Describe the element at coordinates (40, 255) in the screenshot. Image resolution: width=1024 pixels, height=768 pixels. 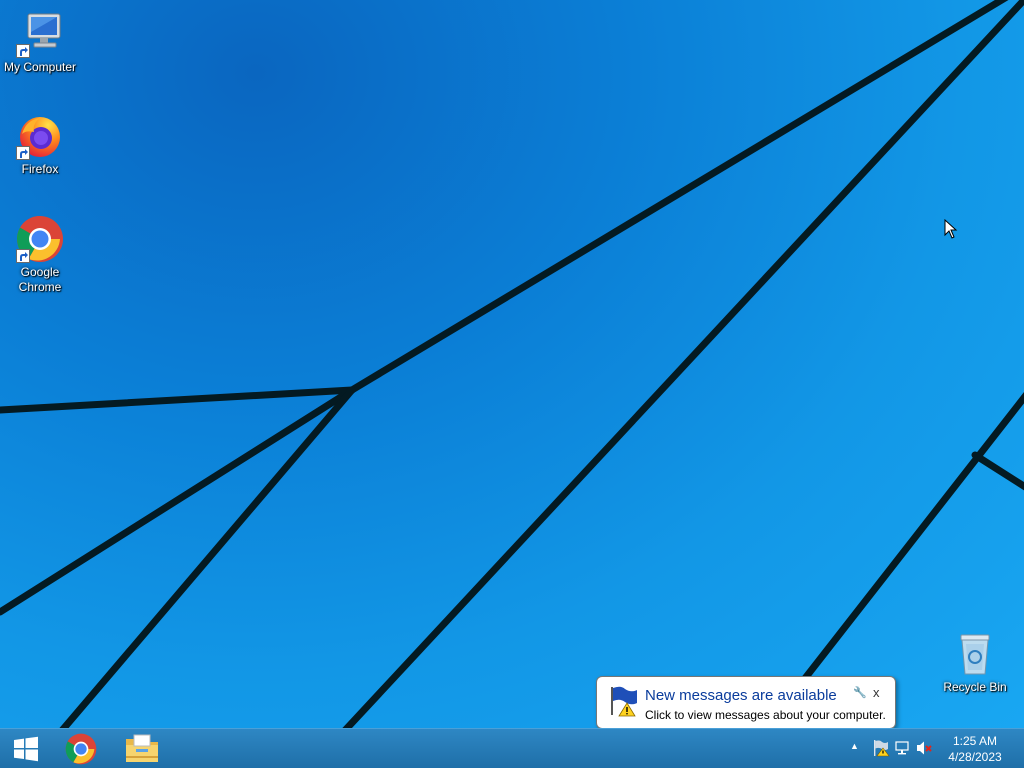
I see `desktop-icon-google-chrome: Google Chrome` at that location.